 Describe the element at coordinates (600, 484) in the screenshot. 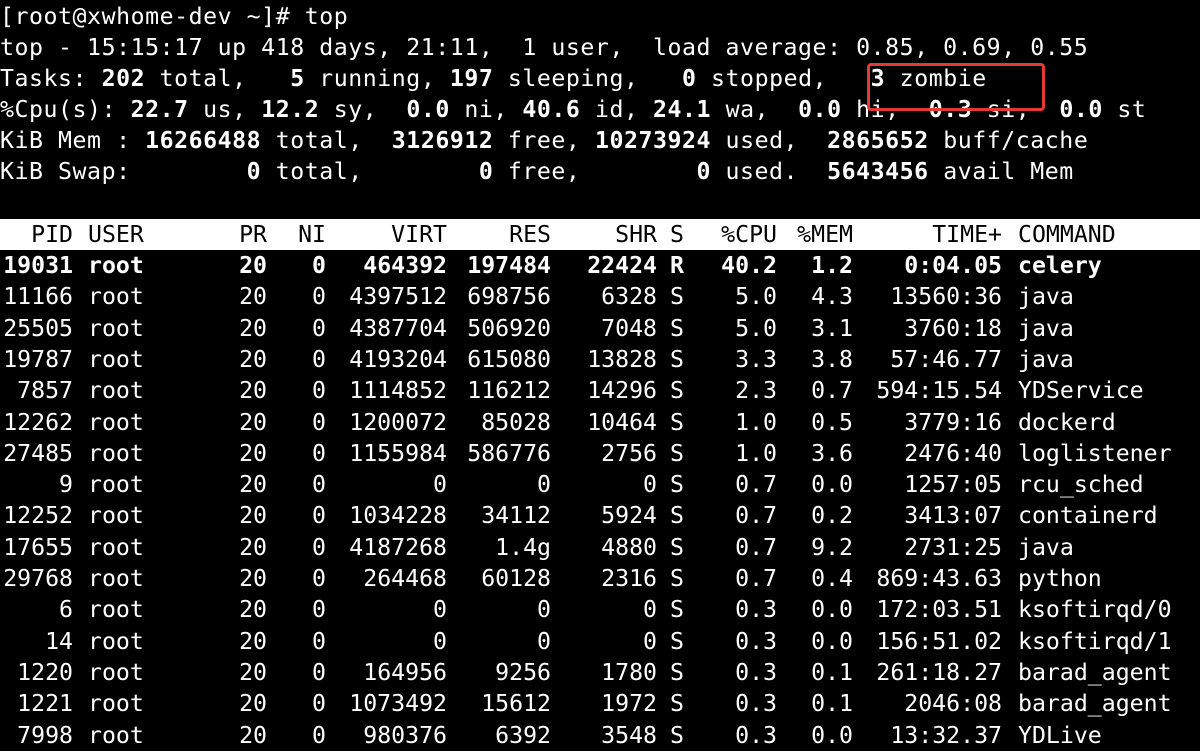

I see `table-row: 9 root 20 0 0 0 0 S 0.7 0.0 1257:05 rcu_sched` at that location.